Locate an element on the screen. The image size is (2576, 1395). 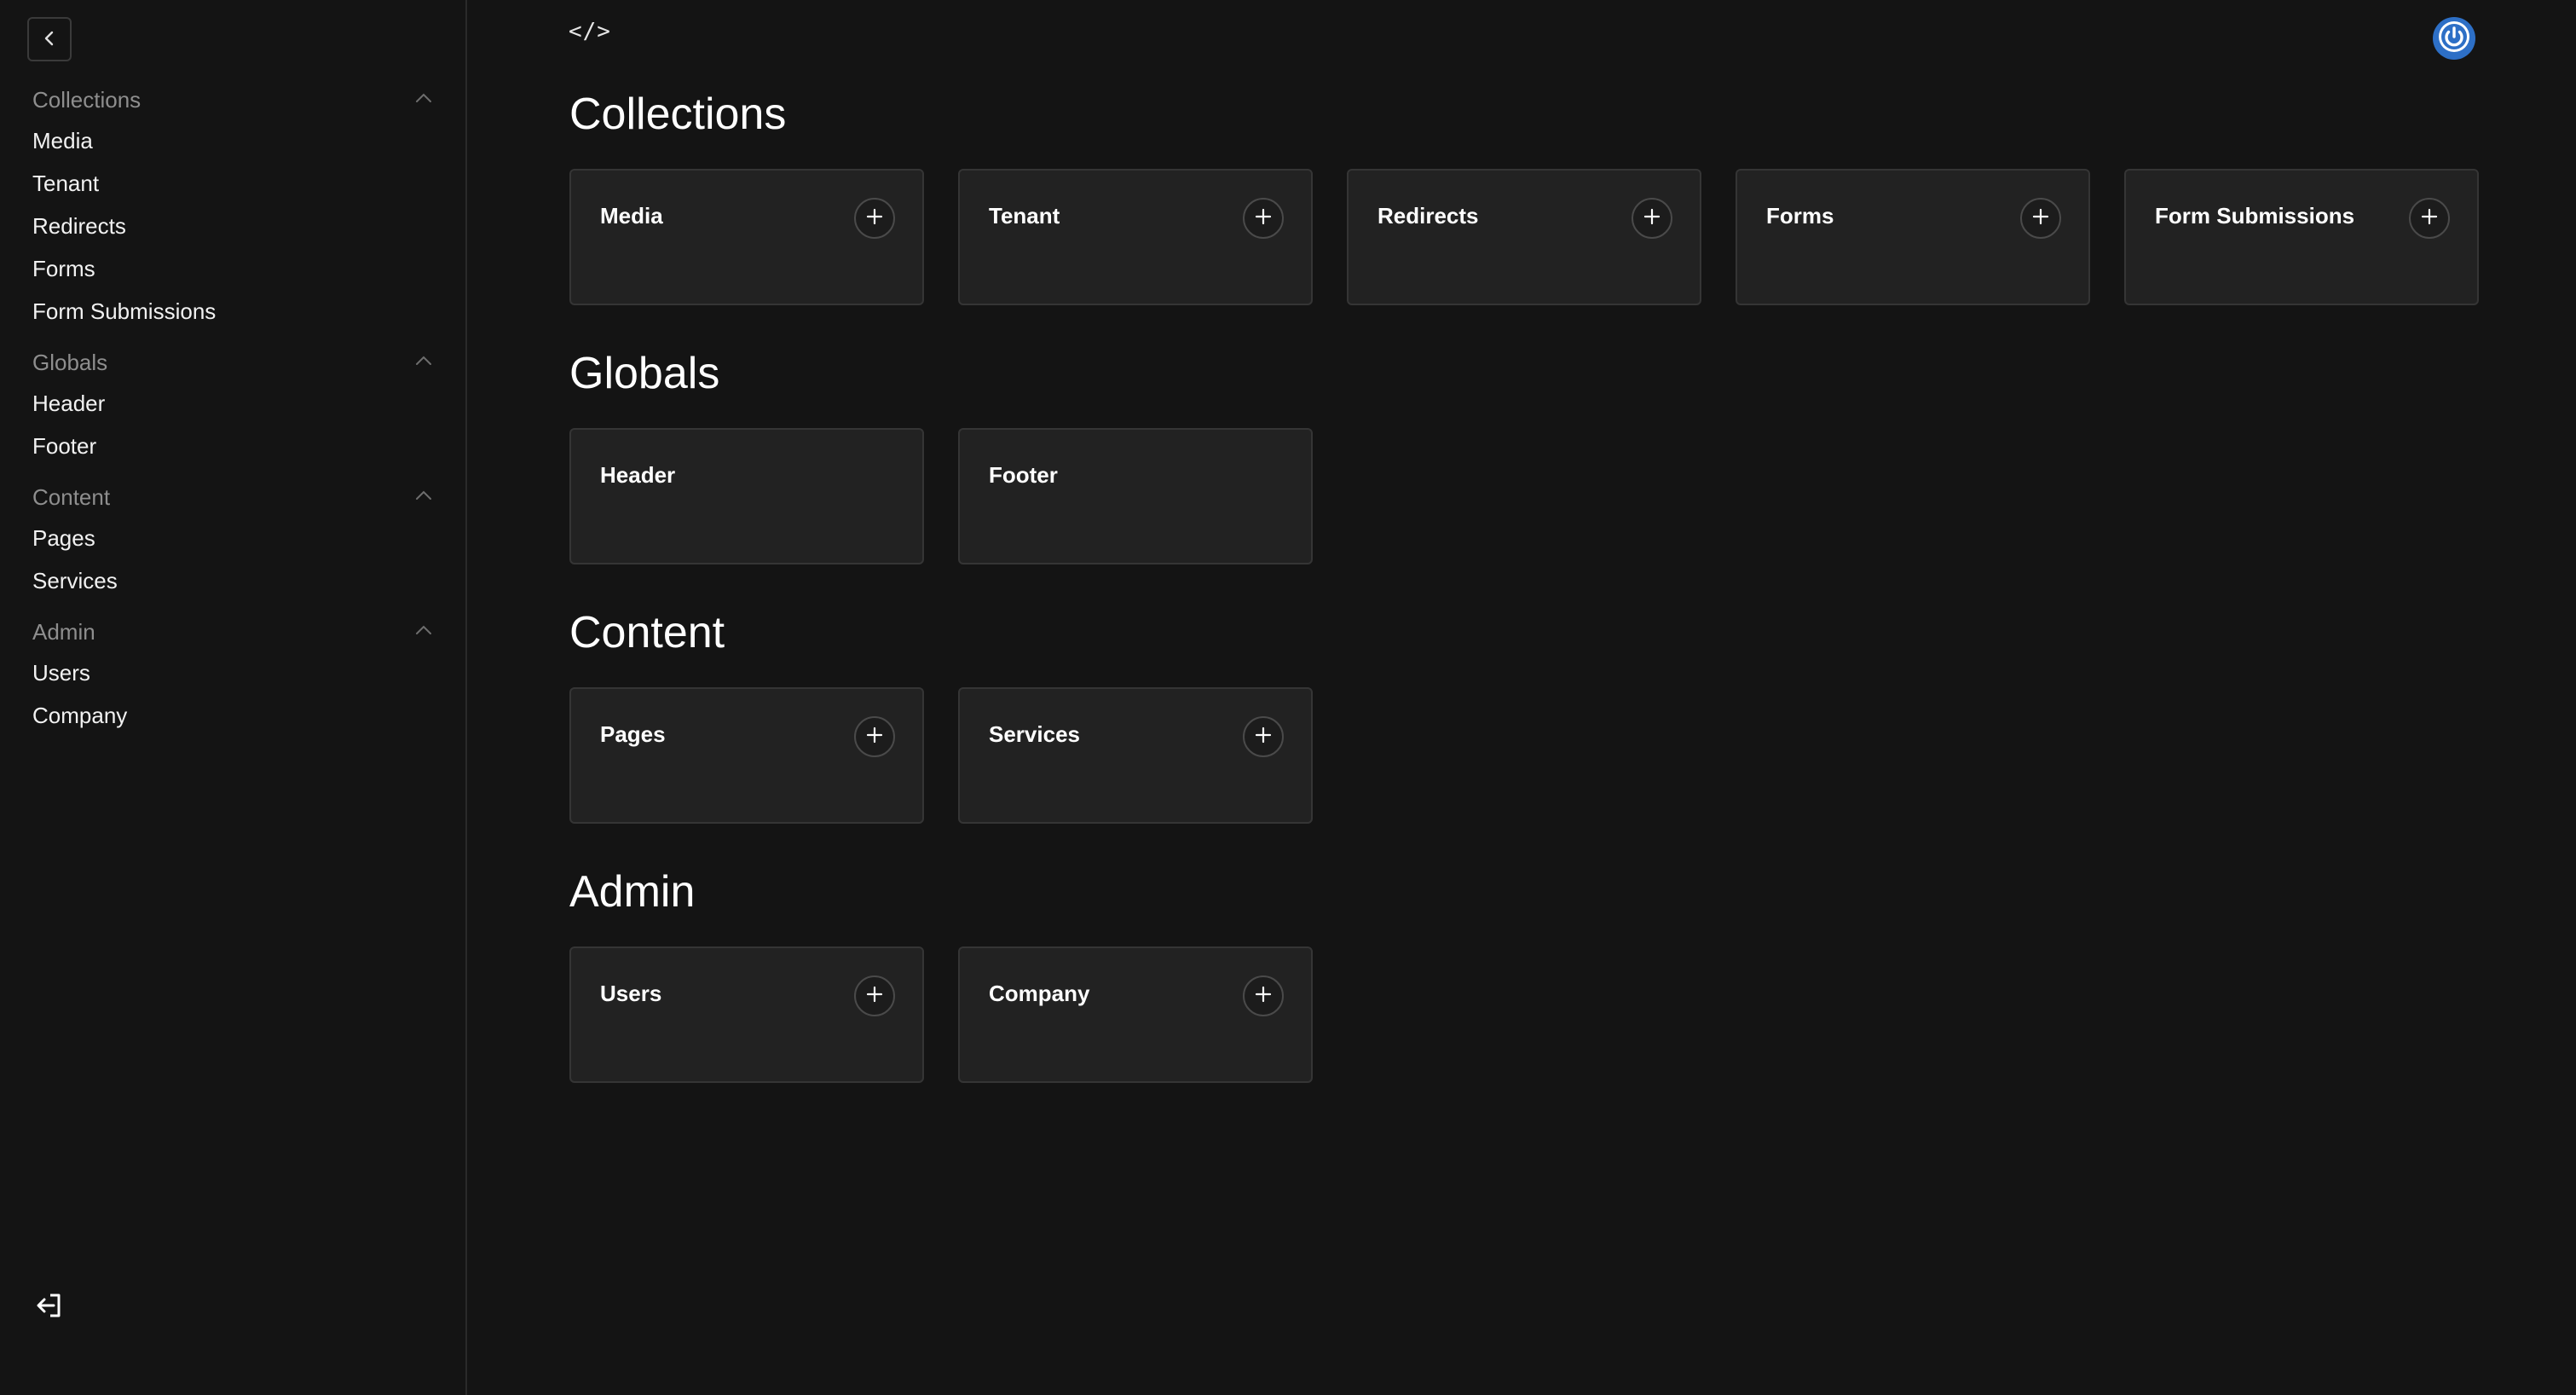
chevron-left-icon is located at coordinates (49, 39).